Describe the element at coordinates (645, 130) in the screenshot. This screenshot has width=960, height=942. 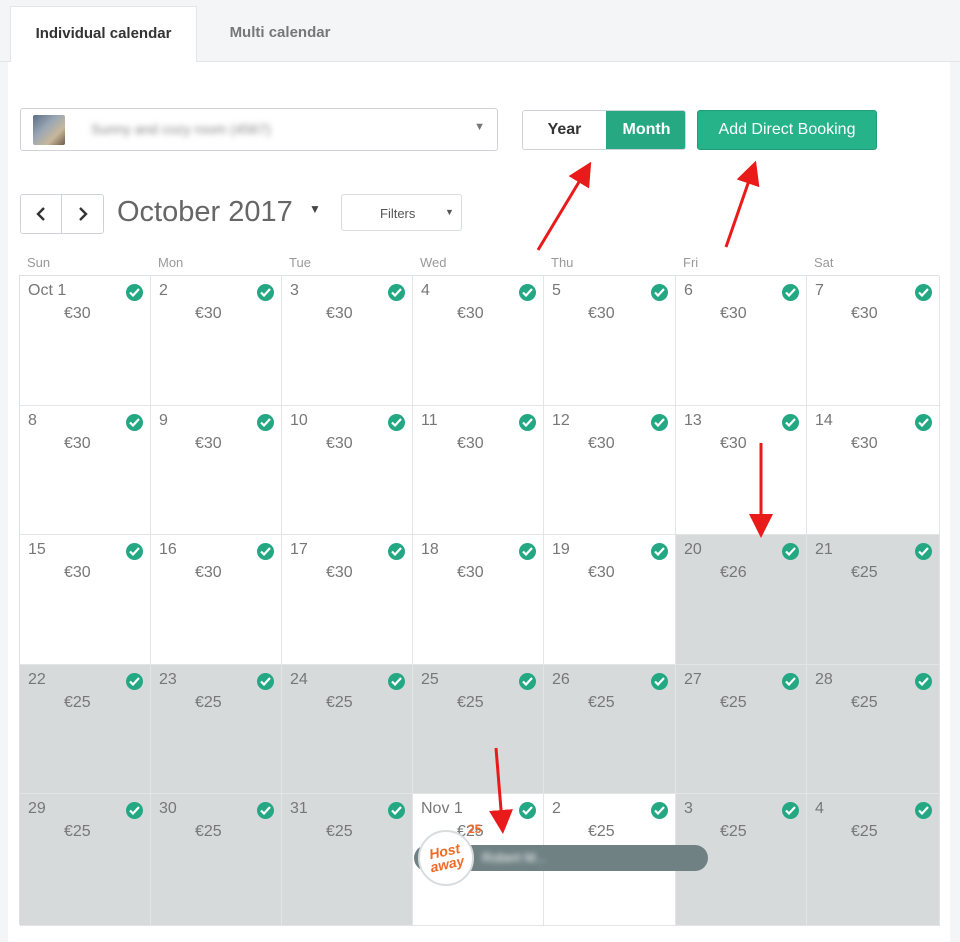
I see `month-view-button: Month` at that location.